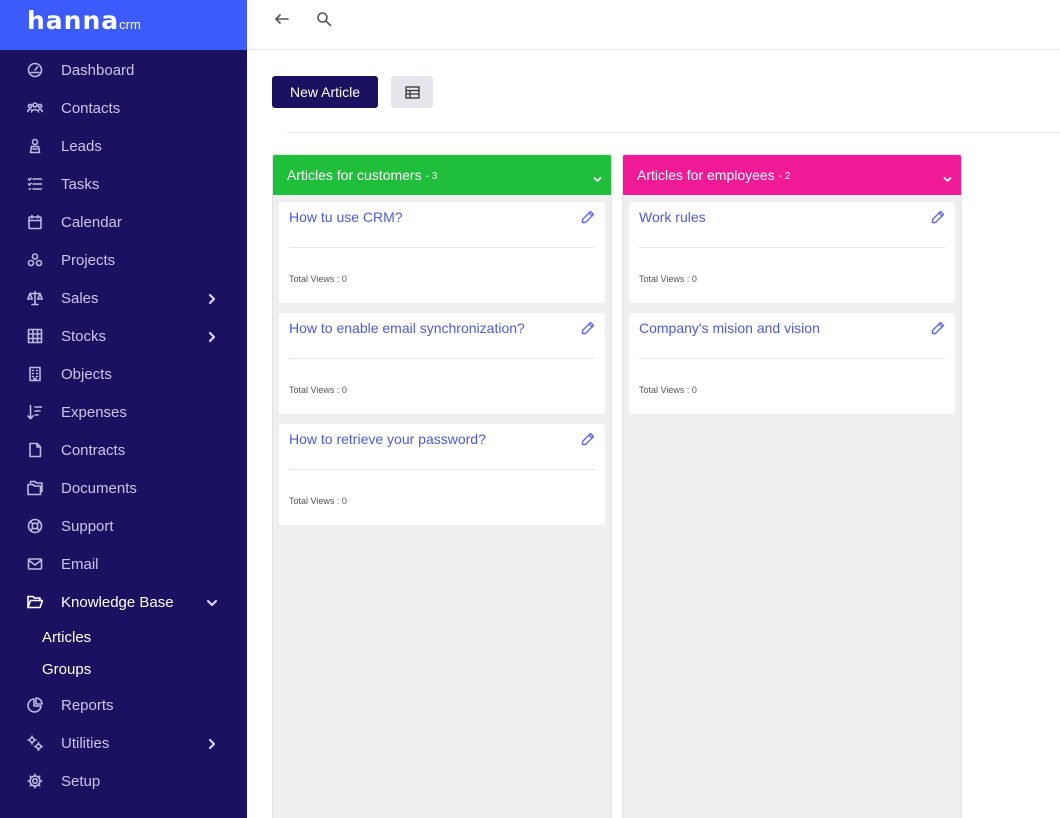 This screenshot has height=818, width=1060. I want to click on knowledge-base-icon, so click(35, 602).